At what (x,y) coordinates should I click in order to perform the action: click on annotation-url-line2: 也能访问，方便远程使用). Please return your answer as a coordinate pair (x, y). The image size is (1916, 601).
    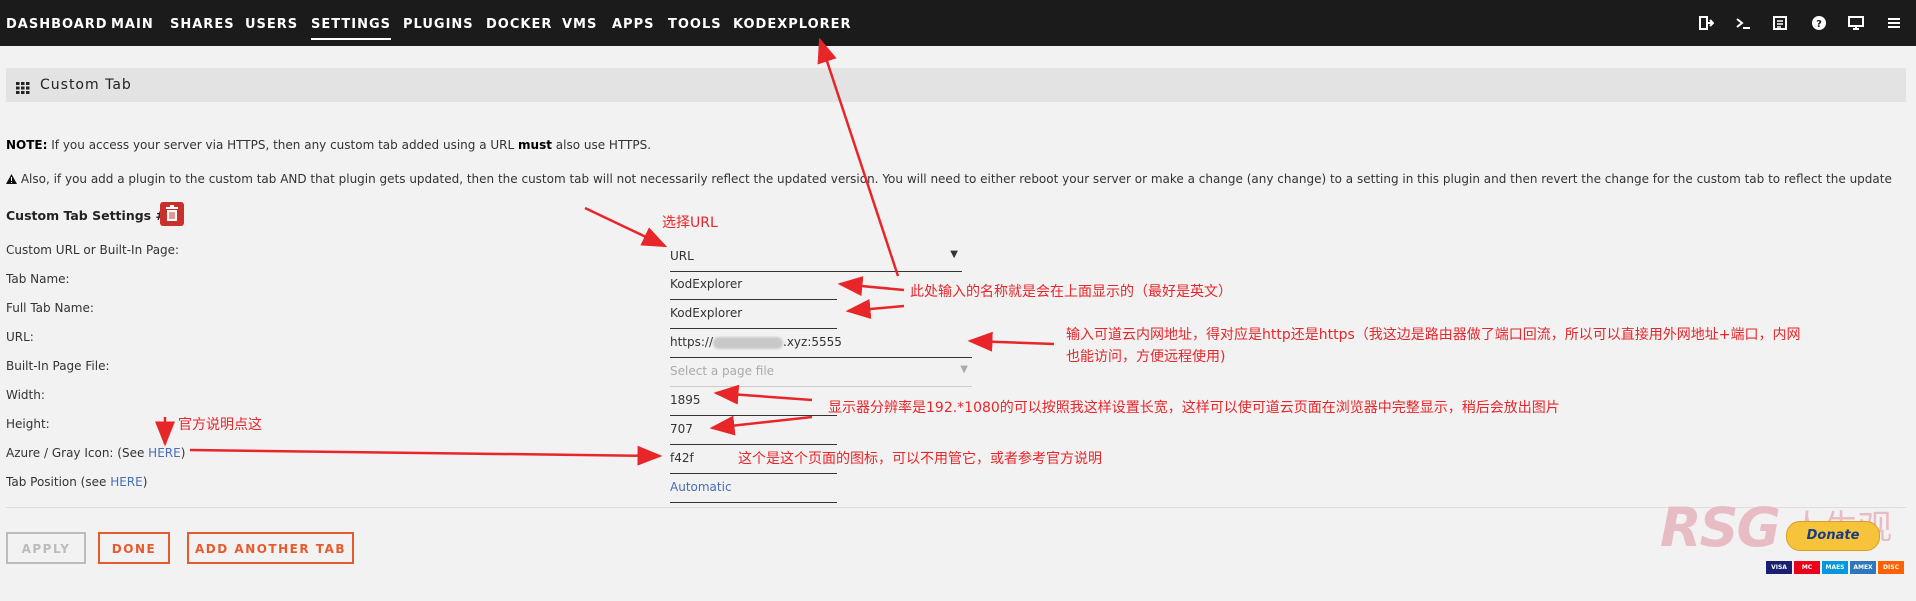
    Looking at the image, I should click on (1146, 357).